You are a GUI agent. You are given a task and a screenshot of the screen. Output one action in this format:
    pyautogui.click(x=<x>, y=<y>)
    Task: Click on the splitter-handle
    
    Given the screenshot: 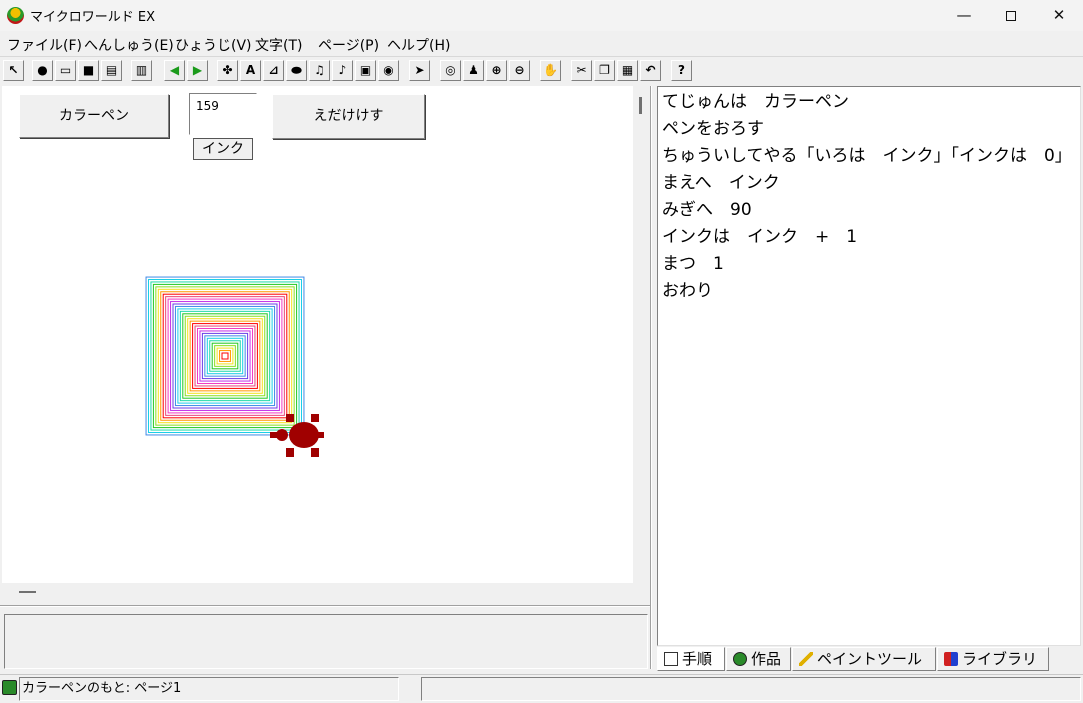 What is the action you would take?
    pyautogui.click(x=27, y=592)
    